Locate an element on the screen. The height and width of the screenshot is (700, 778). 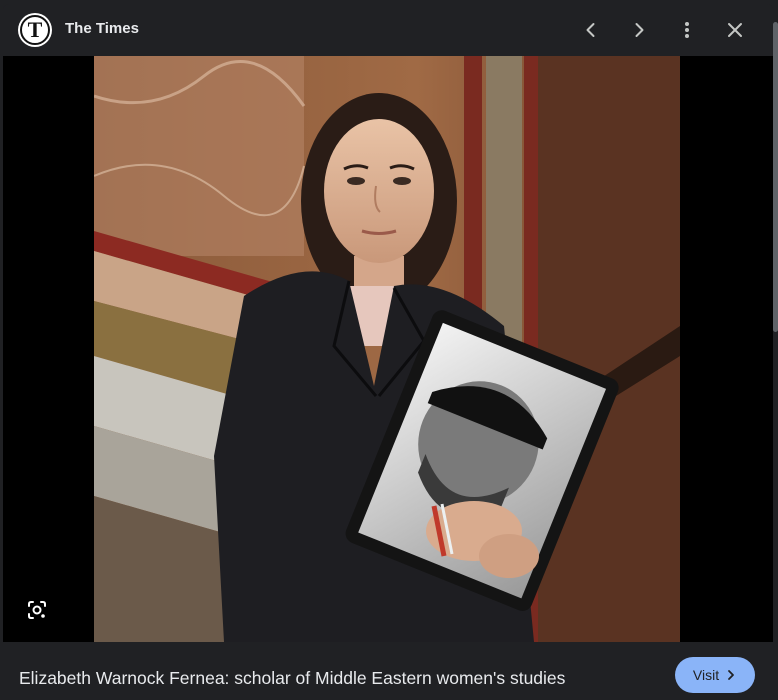
site-logo-letter: T is located at coordinates (35, 30).